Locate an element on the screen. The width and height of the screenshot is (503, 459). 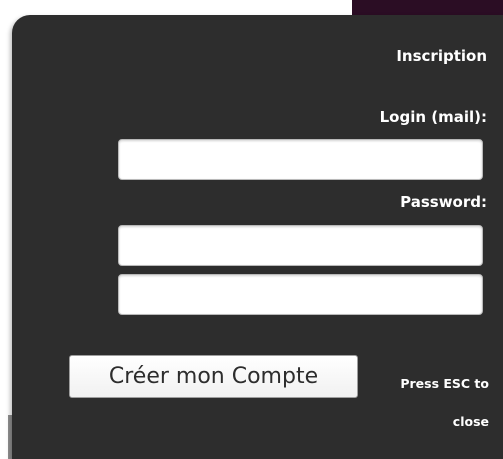
login-label: Login (mail): is located at coordinates (433, 117).